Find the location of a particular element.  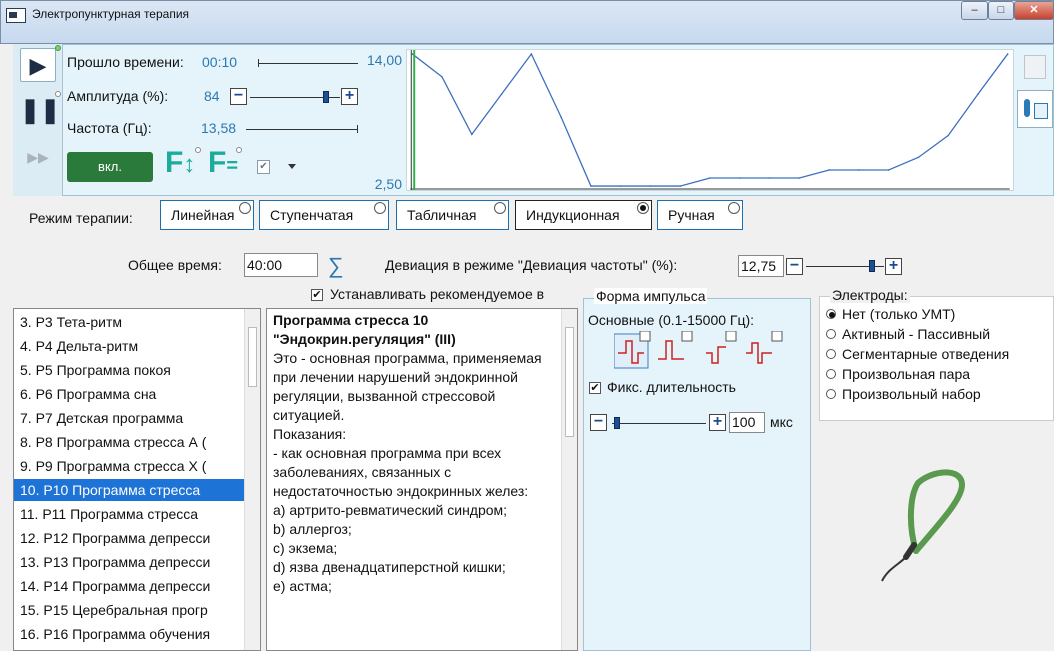

amplitude-value: 84 is located at coordinates (212, 96).